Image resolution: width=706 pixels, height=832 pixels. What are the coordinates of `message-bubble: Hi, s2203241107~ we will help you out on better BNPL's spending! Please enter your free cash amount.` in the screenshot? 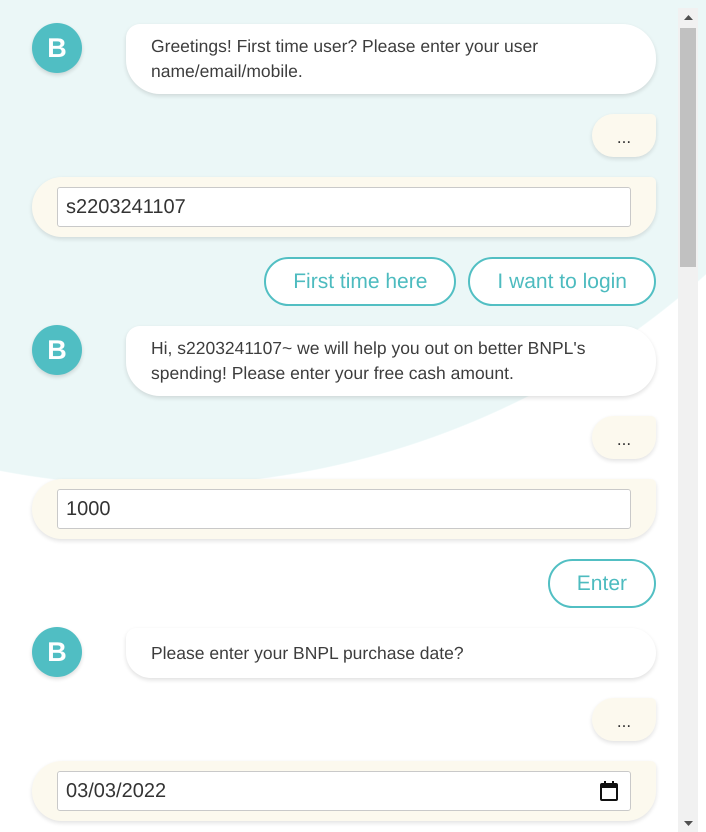 It's located at (391, 361).